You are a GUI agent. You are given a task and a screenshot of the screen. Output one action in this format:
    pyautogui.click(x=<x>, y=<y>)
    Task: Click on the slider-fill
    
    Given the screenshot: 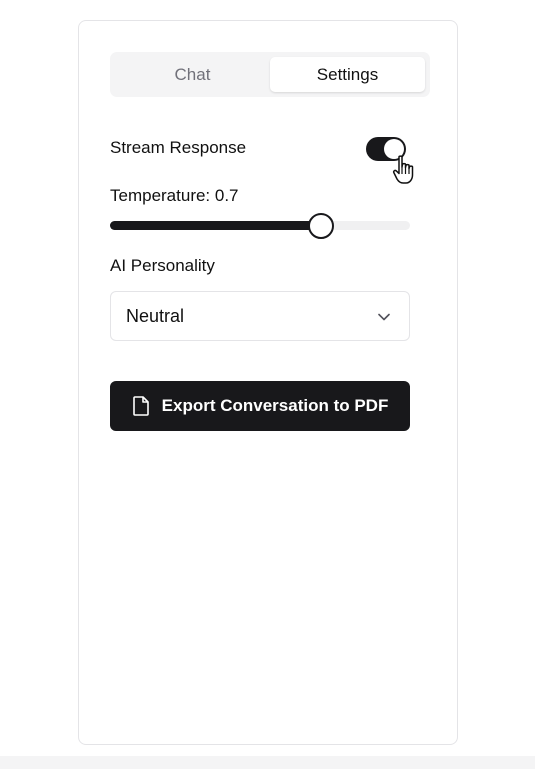 What is the action you would take?
    pyautogui.click(x=215, y=225)
    